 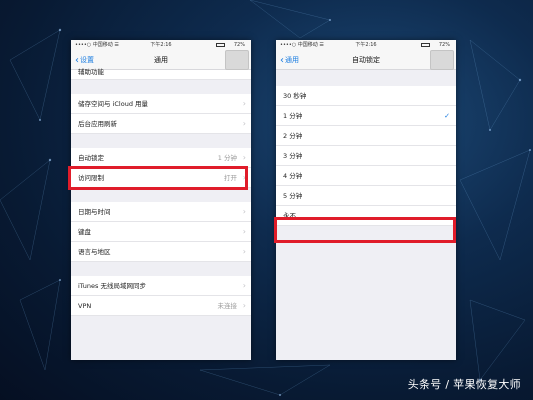 What do you see at coordinates (161, 232) in the screenshot?
I see `list-item-keyboard: 键盘 ›` at bounding box center [161, 232].